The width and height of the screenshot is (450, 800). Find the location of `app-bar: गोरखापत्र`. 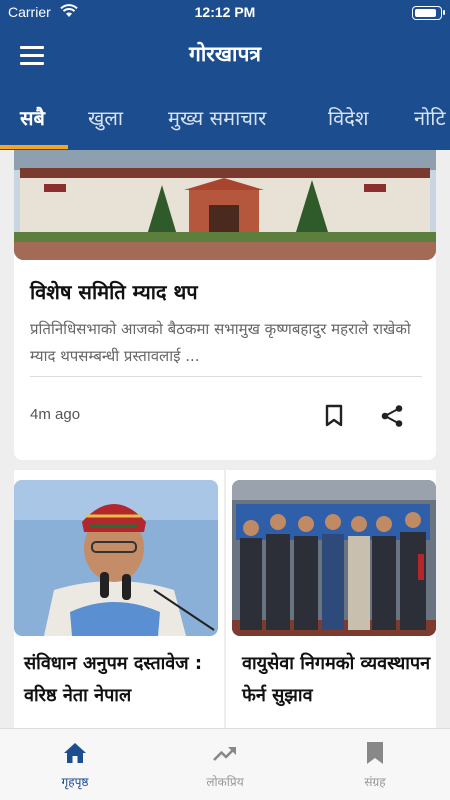

app-bar: गोरखापत्र is located at coordinates (225, 57).